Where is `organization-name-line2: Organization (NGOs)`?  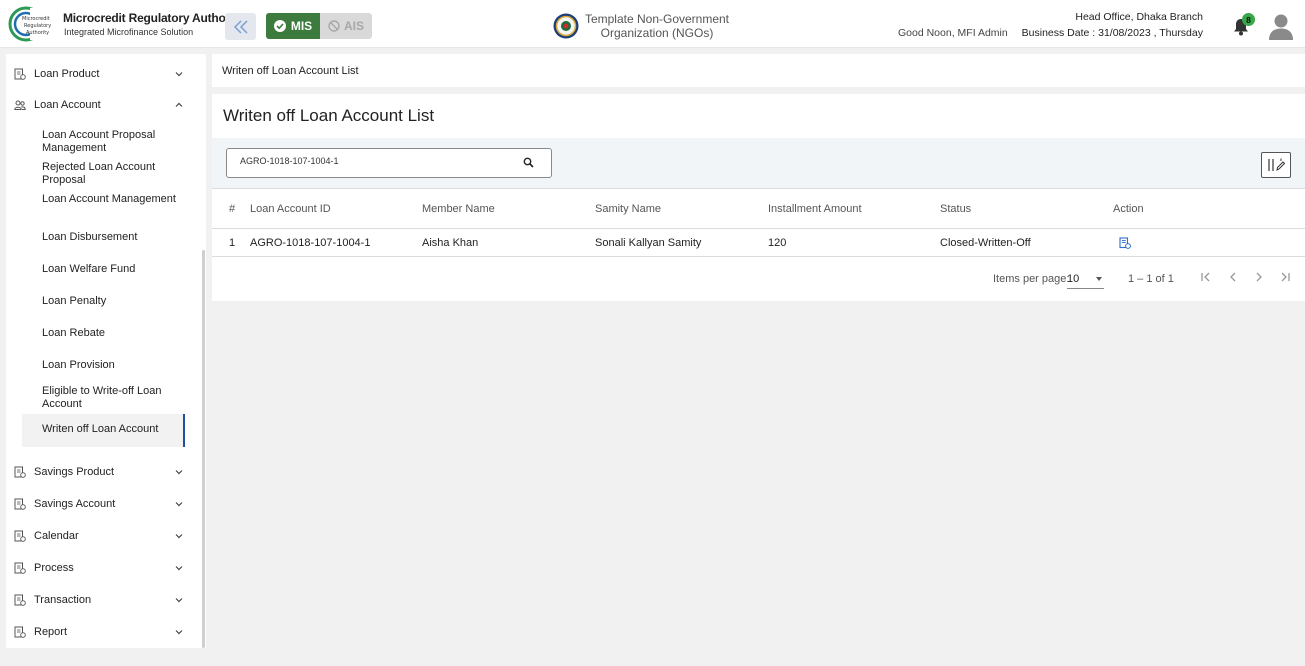 organization-name-line2: Organization (NGOs) is located at coordinates (657, 33).